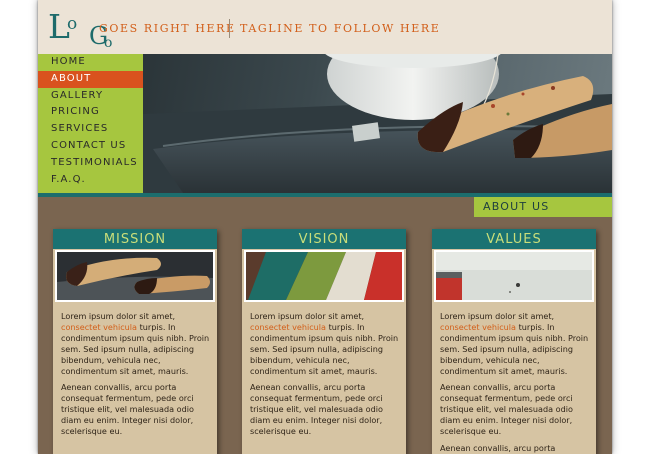 The height and width of the screenshot is (454, 650). Describe the element at coordinates (543, 207) in the screenshot. I see `section-tab-about-us: ABOUT US` at that location.